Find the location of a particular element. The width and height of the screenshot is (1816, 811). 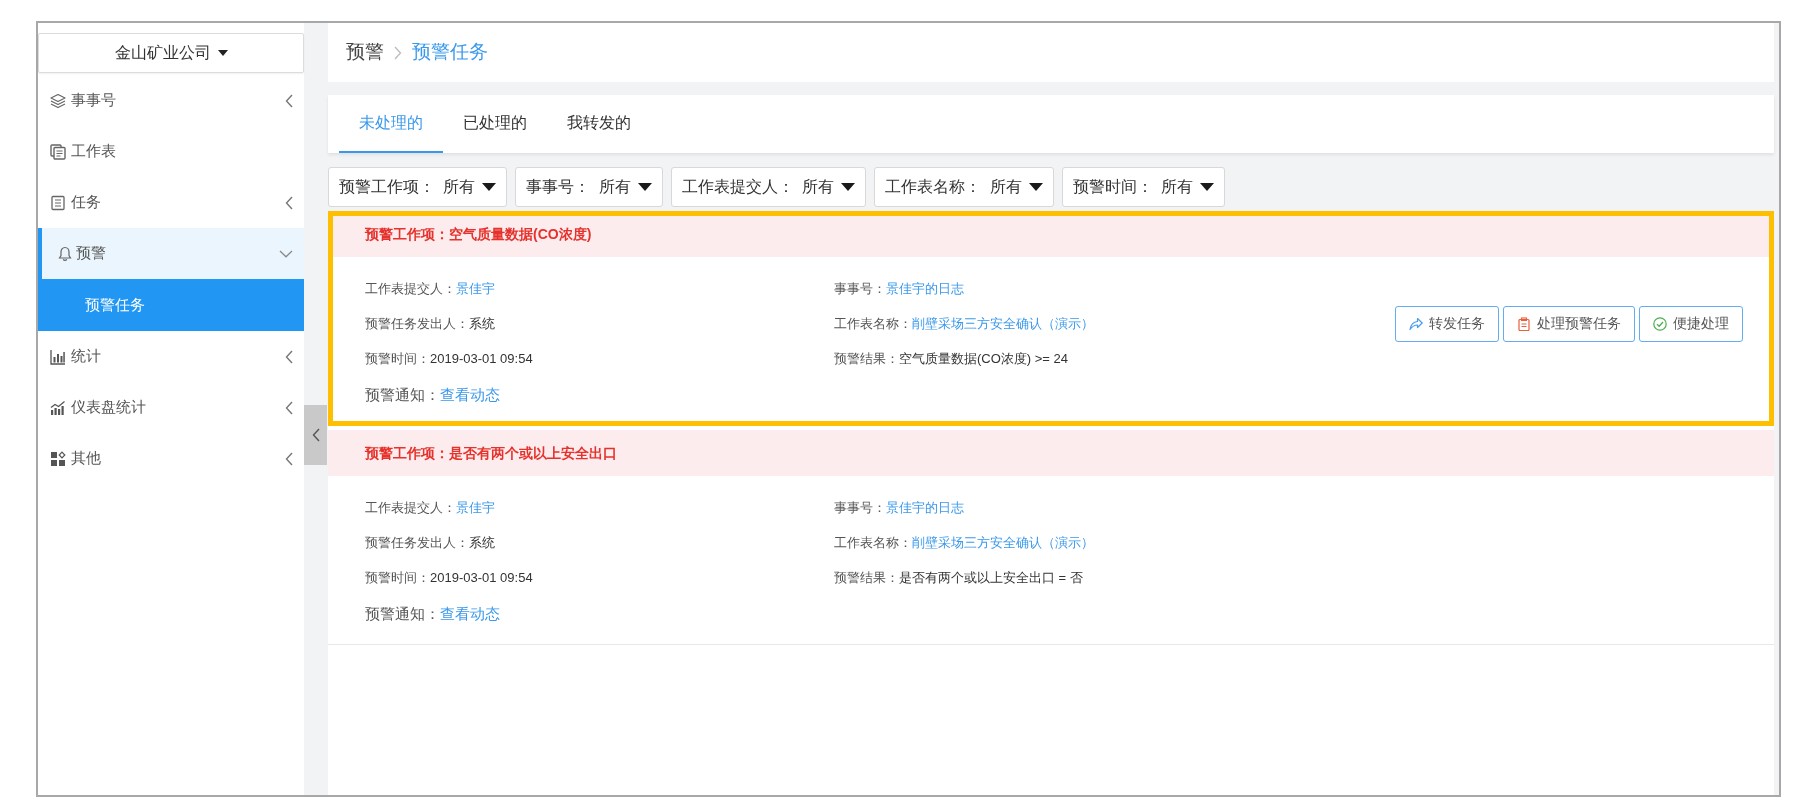

tab: 已处理的 is located at coordinates (495, 124).